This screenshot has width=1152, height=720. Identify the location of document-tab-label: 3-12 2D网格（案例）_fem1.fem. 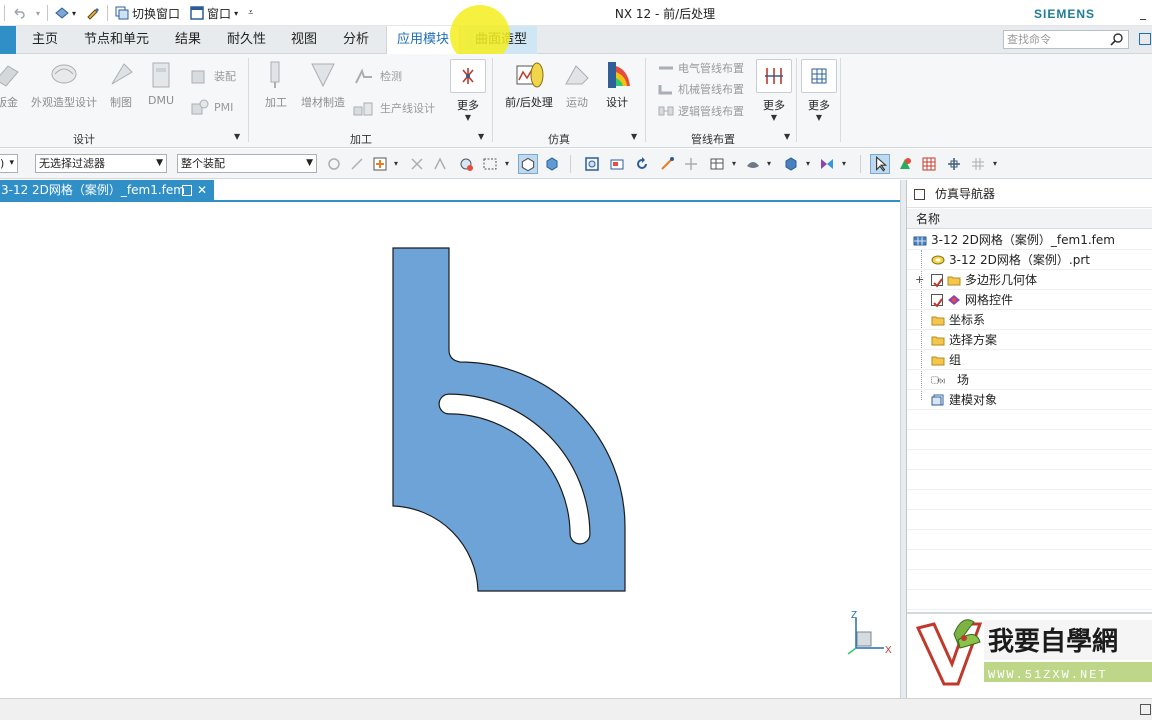
(93, 190).